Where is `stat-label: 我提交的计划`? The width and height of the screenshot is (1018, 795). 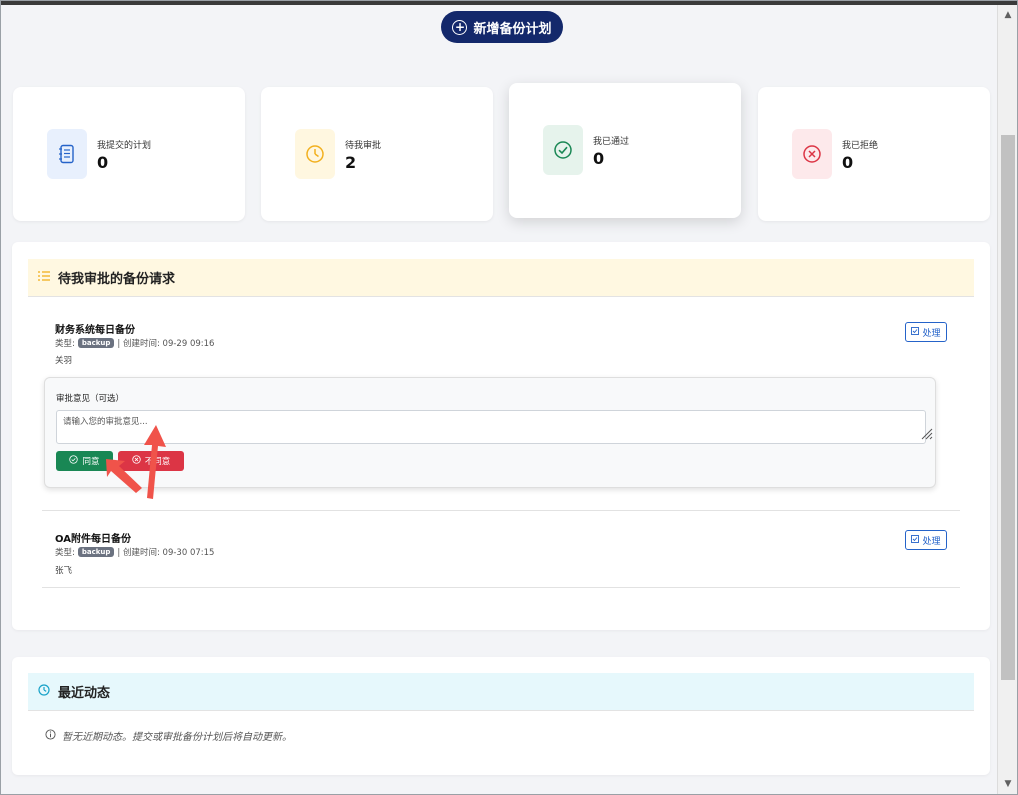
stat-label: 我提交的计划 is located at coordinates (124, 146).